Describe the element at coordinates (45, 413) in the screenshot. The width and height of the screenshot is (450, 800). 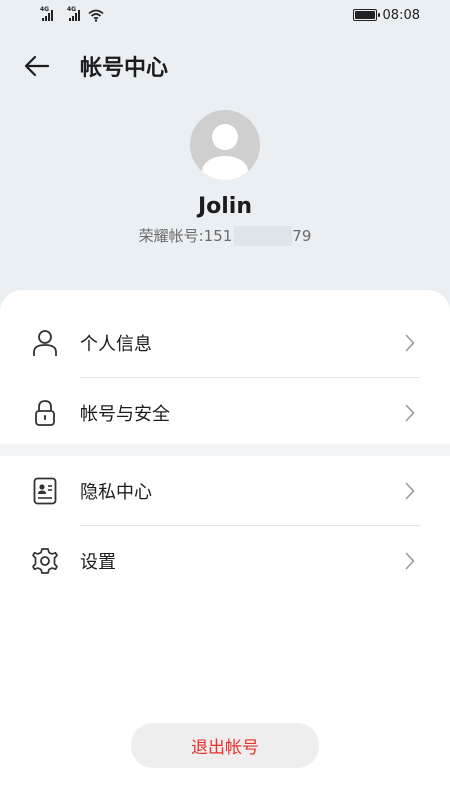
I see `lock-icon` at that location.